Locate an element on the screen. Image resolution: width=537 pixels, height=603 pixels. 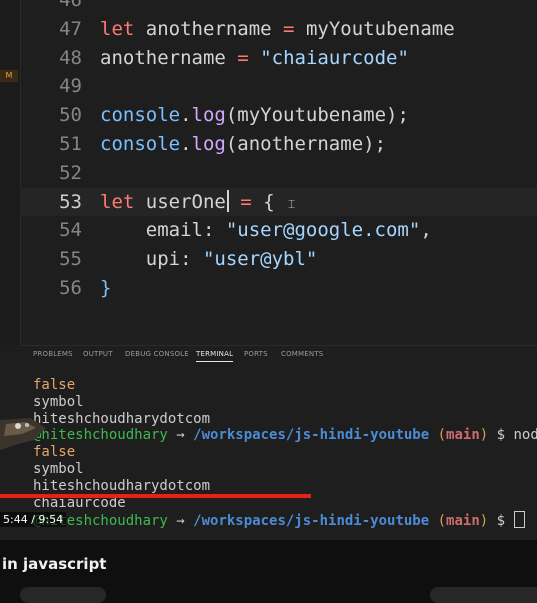
code-line: 50 console.log(myYoutubename); is located at coordinates (278, 115).